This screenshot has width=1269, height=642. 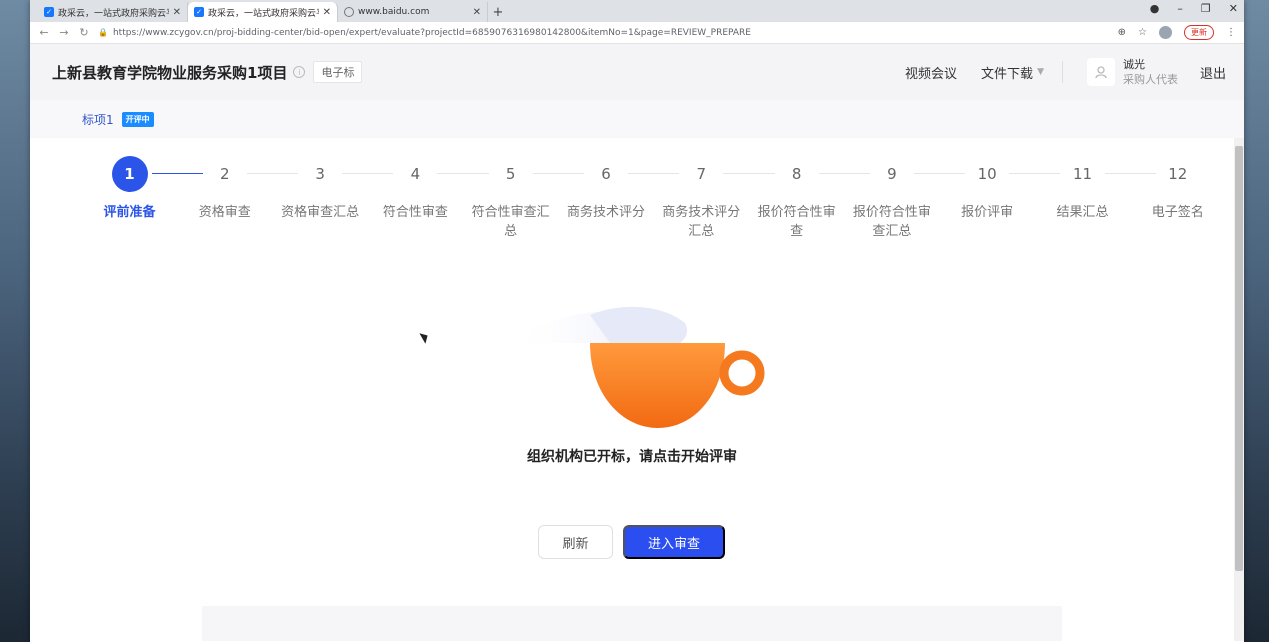 What do you see at coordinates (637, 367) in the screenshot?
I see `coffee-cup-illustration` at bounding box center [637, 367].